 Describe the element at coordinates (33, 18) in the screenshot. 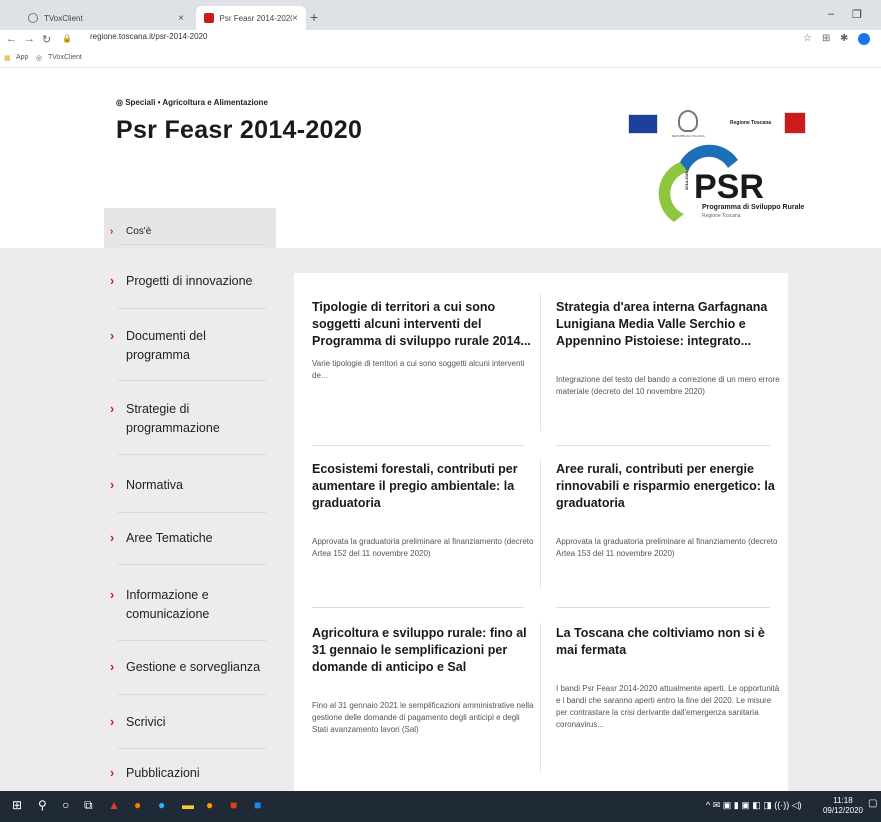

I see `globe-icon` at that location.